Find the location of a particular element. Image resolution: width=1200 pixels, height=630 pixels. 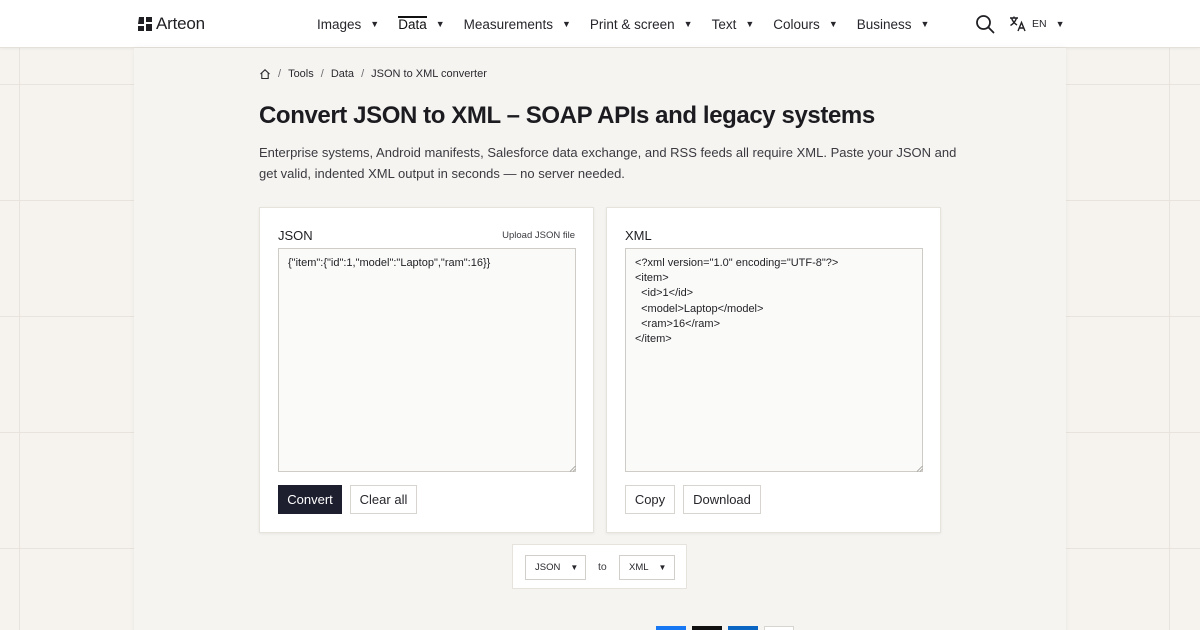

nav-item-measurements: Measurements ▼ is located at coordinates (517, 24).